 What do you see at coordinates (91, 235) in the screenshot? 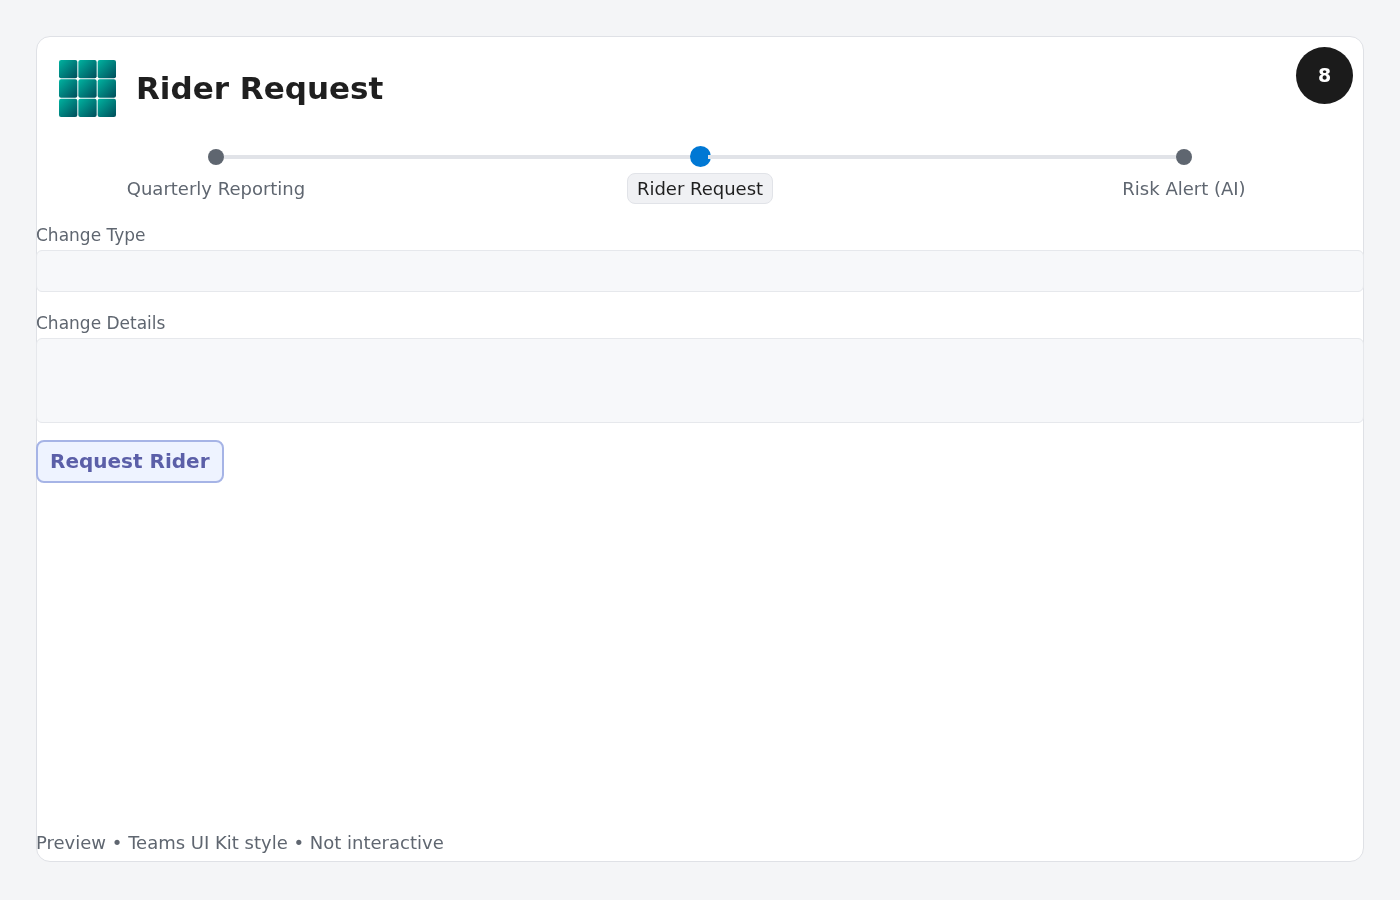
I see `field-label: Change Type` at bounding box center [91, 235].